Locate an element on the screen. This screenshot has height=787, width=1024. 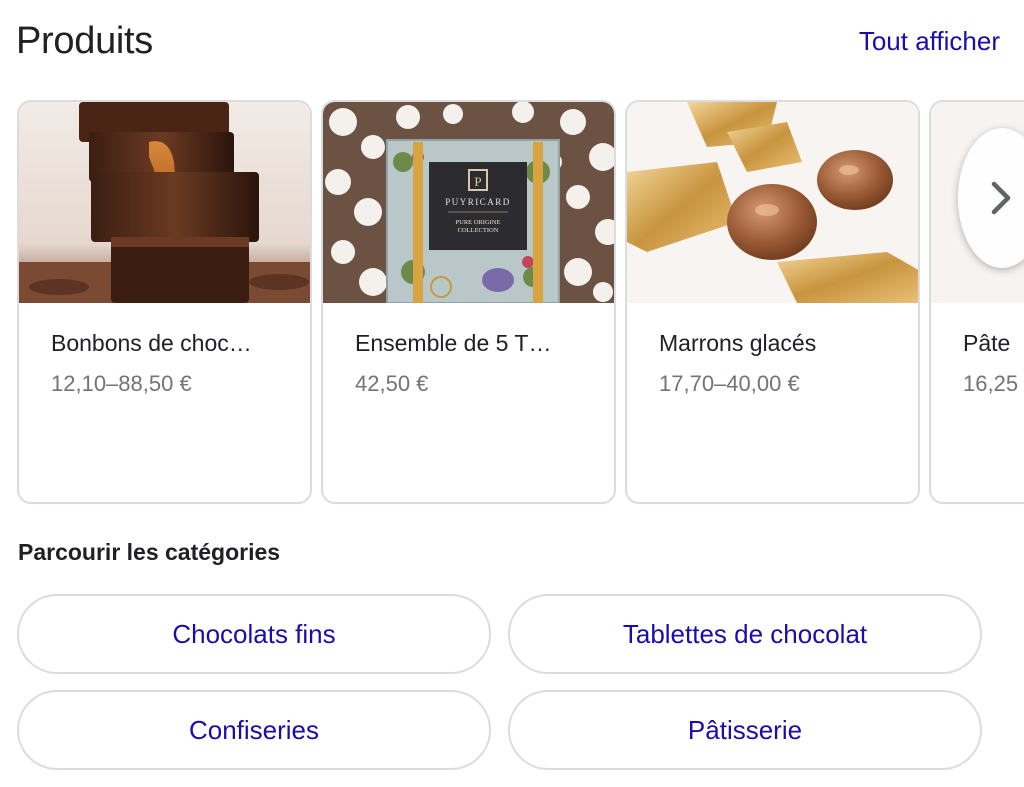
category-chip-tablettes-de-chocolat: Tablettes de chocolat is located at coordinates (745, 634).